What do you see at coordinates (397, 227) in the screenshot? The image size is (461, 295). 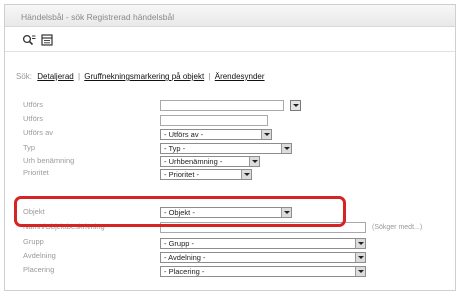 I see `search-button: (Sökger medt...)` at bounding box center [397, 227].